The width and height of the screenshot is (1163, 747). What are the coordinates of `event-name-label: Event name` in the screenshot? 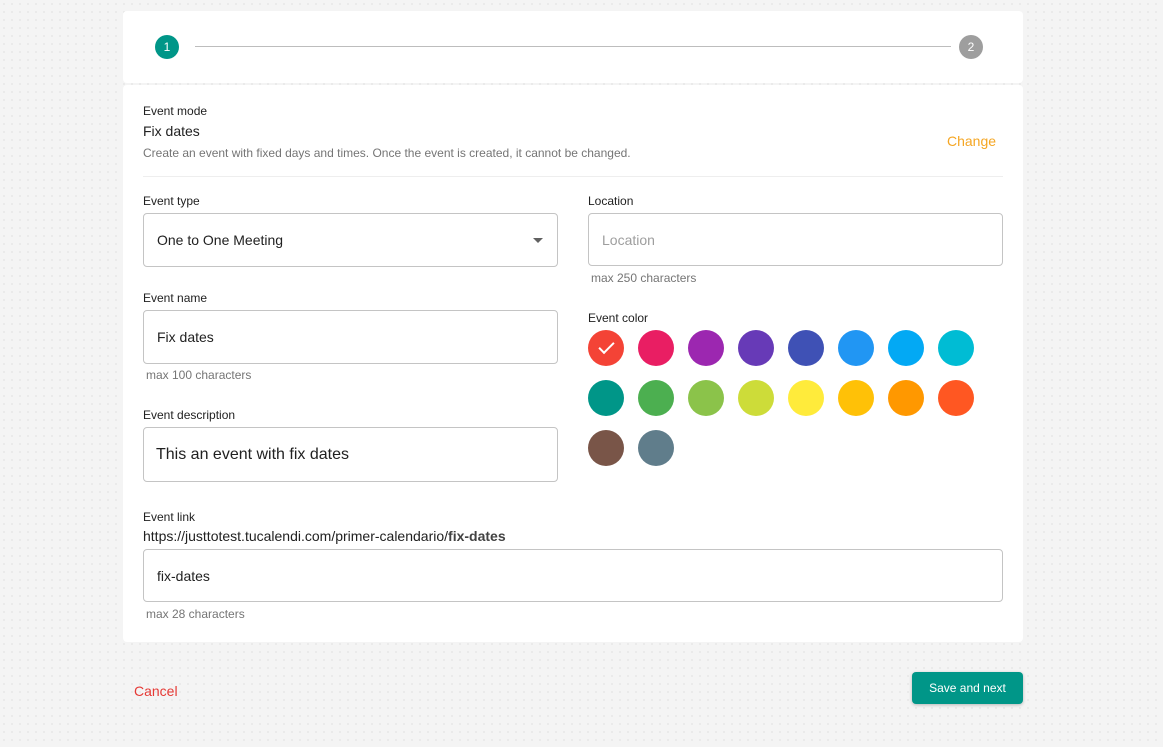 It's located at (175, 298).